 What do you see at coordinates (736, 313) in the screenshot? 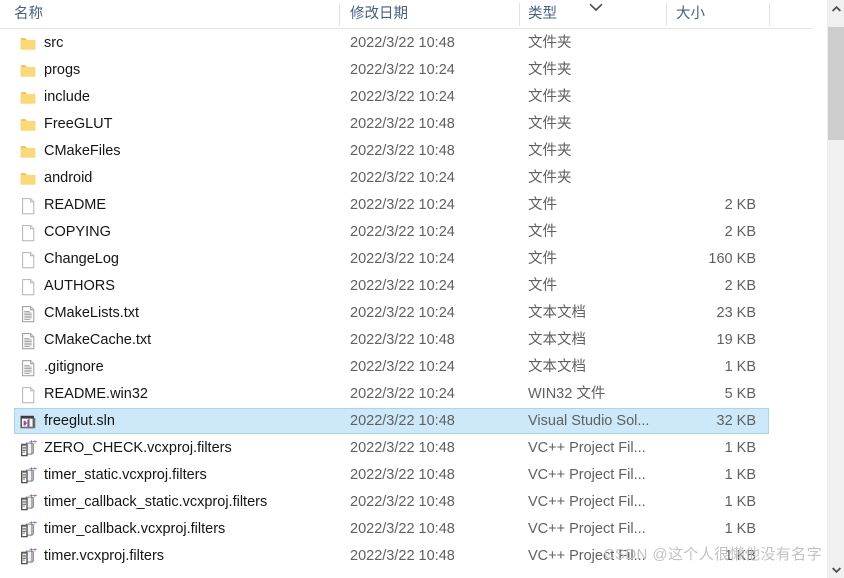
I see `cell-size: 23 KB` at bounding box center [736, 313].